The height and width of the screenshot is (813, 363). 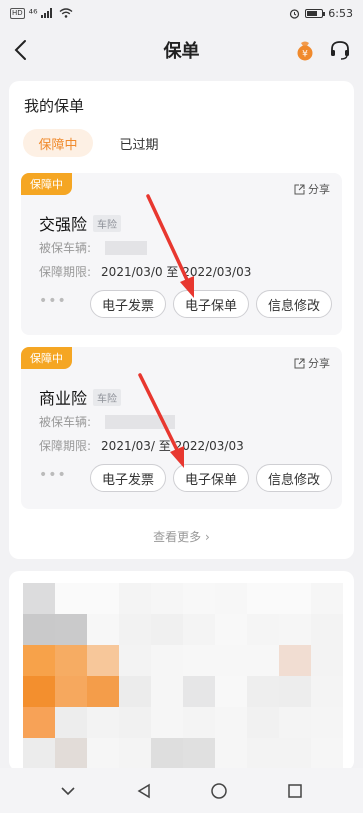 I want to click on status-bar: HD ⁴⁶ 6:53, so click(x=181, y=13).